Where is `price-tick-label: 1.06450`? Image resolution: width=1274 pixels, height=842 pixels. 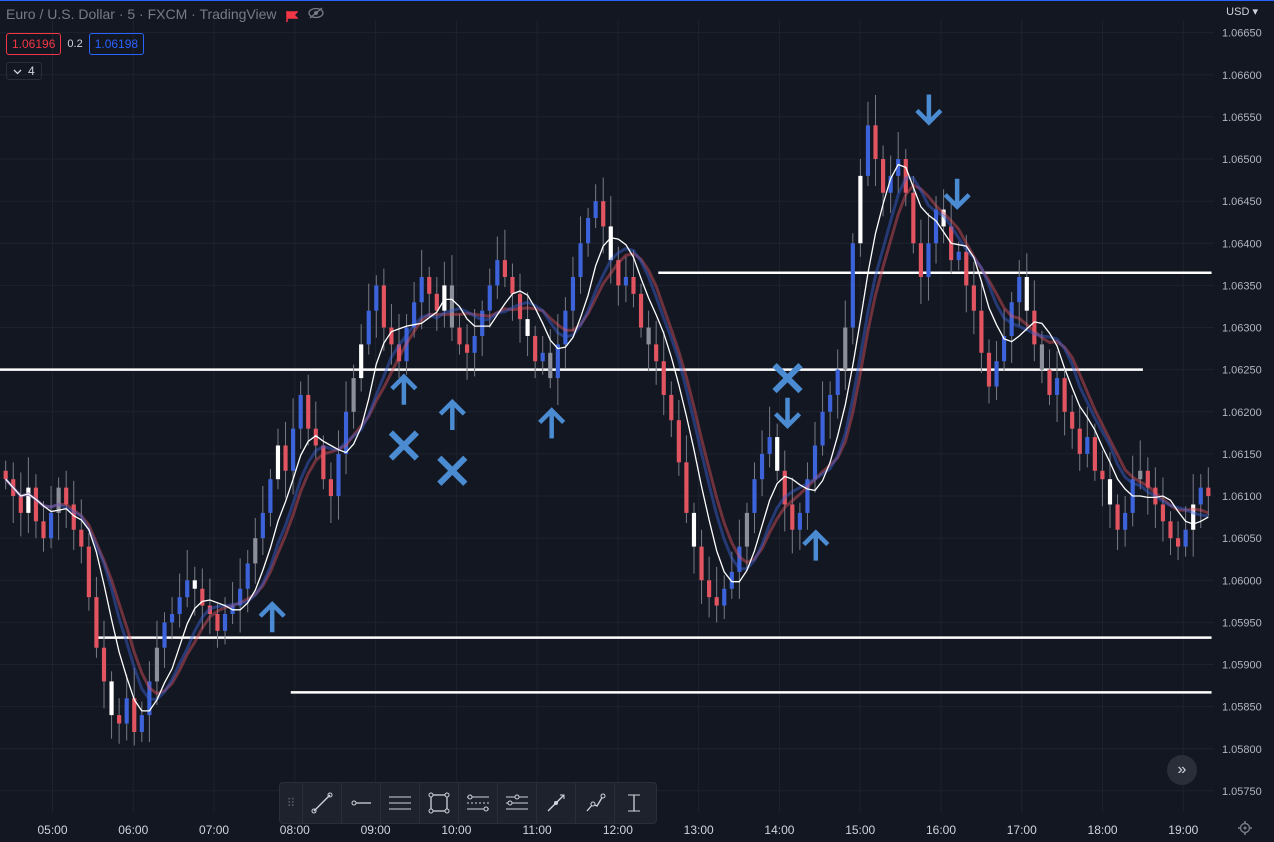
price-tick-label: 1.06450 is located at coordinates (1242, 202).